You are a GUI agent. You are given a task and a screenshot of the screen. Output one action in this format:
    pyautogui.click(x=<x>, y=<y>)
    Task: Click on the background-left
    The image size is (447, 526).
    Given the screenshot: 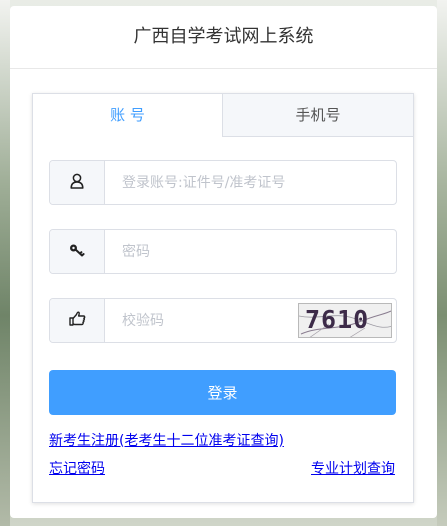 What is the action you would take?
    pyautogui.click(x=5, y=263)
    